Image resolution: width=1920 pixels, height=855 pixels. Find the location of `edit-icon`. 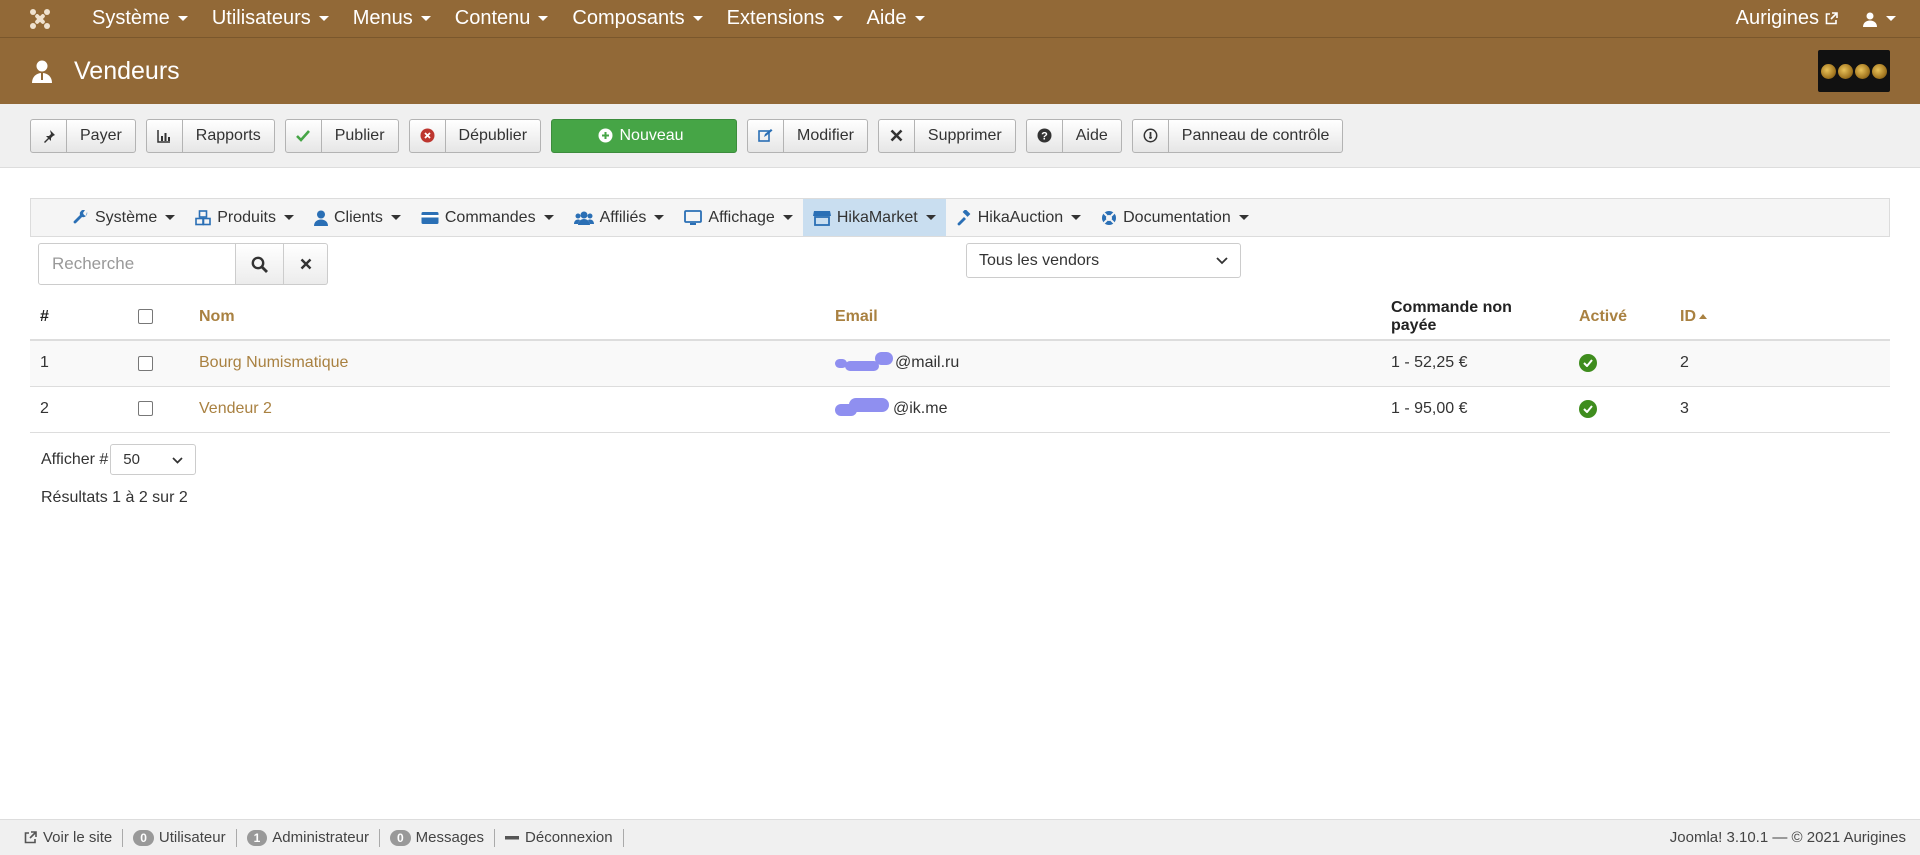

edit-icon is located at coordinates (766, 135).